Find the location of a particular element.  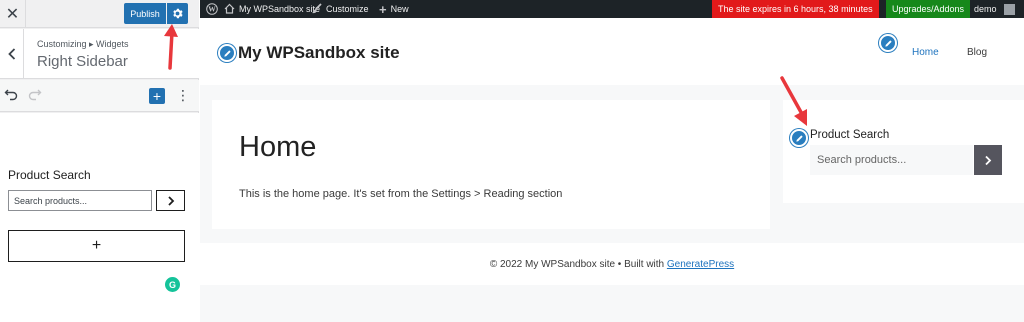

block-toolbar: + ⋮ is located at coordinates (99, 96).